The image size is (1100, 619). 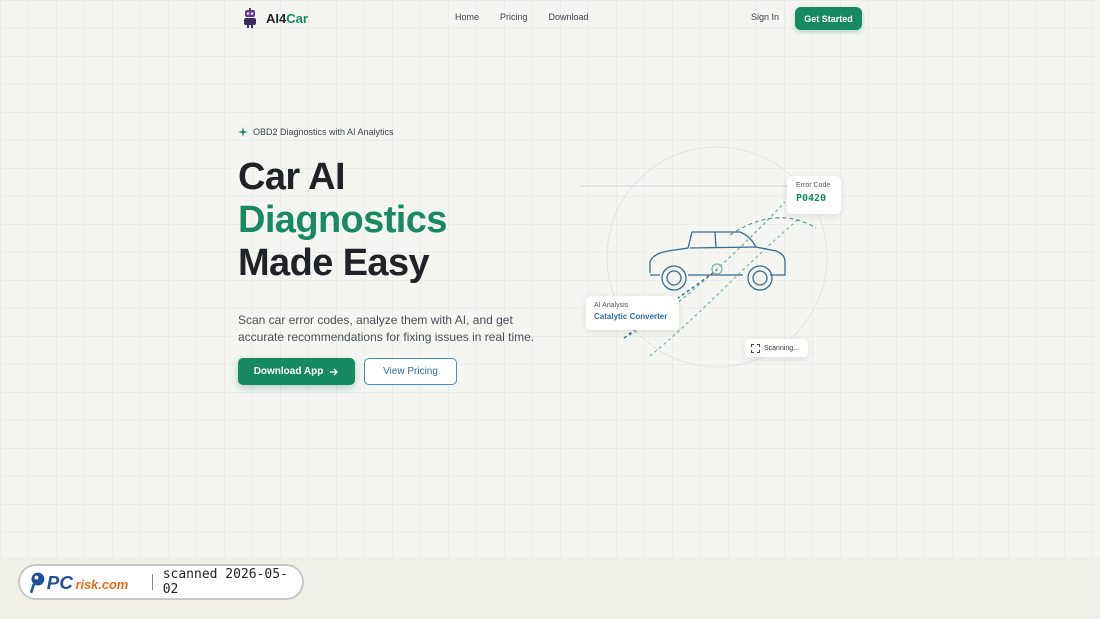 What do you see at coordinates (250, 18) in the screenshot?
I see `robot-logo-icon` at bounding box center [250, 18].